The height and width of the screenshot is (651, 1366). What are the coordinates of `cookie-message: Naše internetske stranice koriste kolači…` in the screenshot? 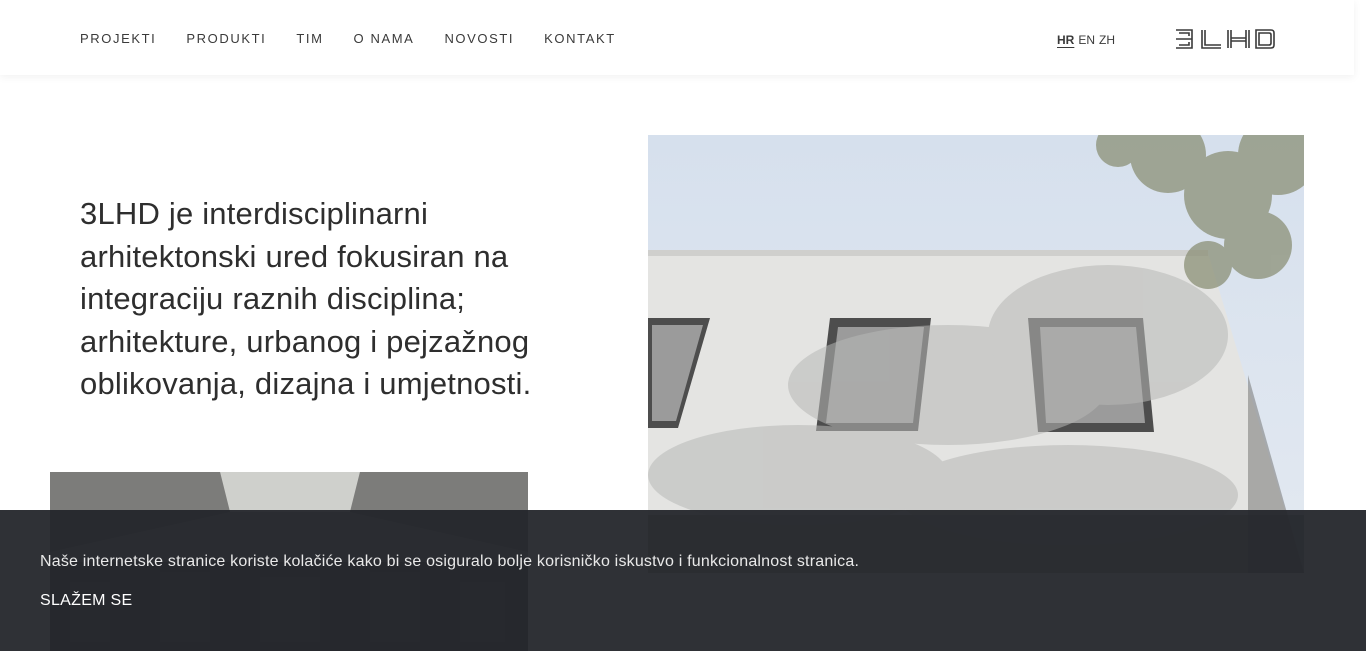 It's located at (450, 561).